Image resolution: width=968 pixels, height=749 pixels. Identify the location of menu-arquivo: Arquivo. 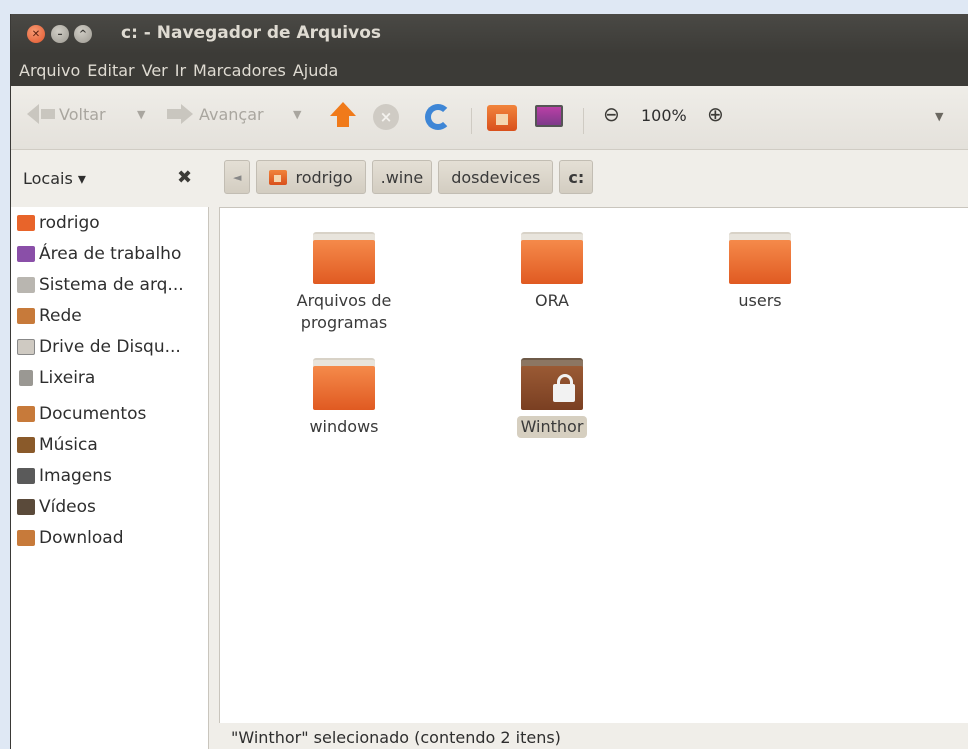
(49, 70).